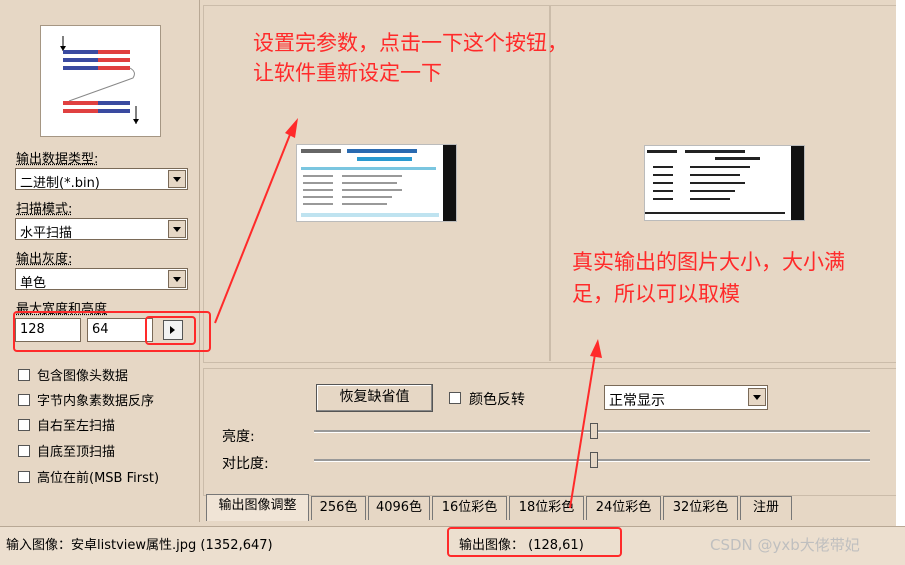 The image size is (905, 565). I want to click on arrow-to-output-preview, so click(583, 428).